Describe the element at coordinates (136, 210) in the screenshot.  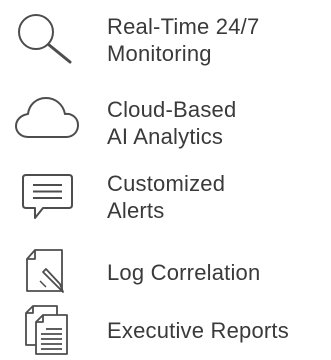
I see `feature-label-line: Alerts` at that location.